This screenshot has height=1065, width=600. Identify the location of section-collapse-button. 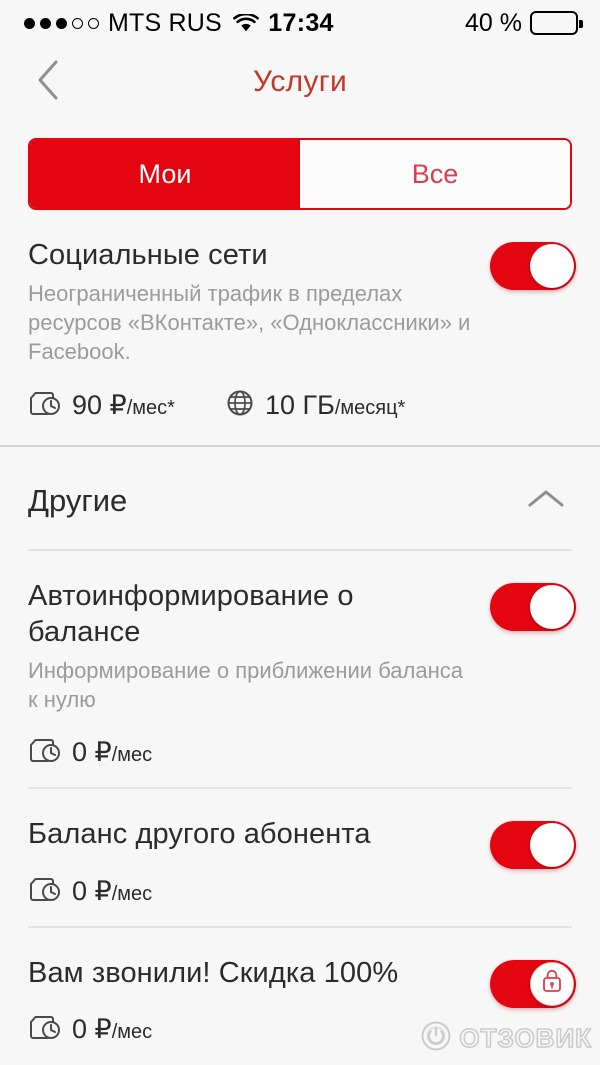
(546, 501).